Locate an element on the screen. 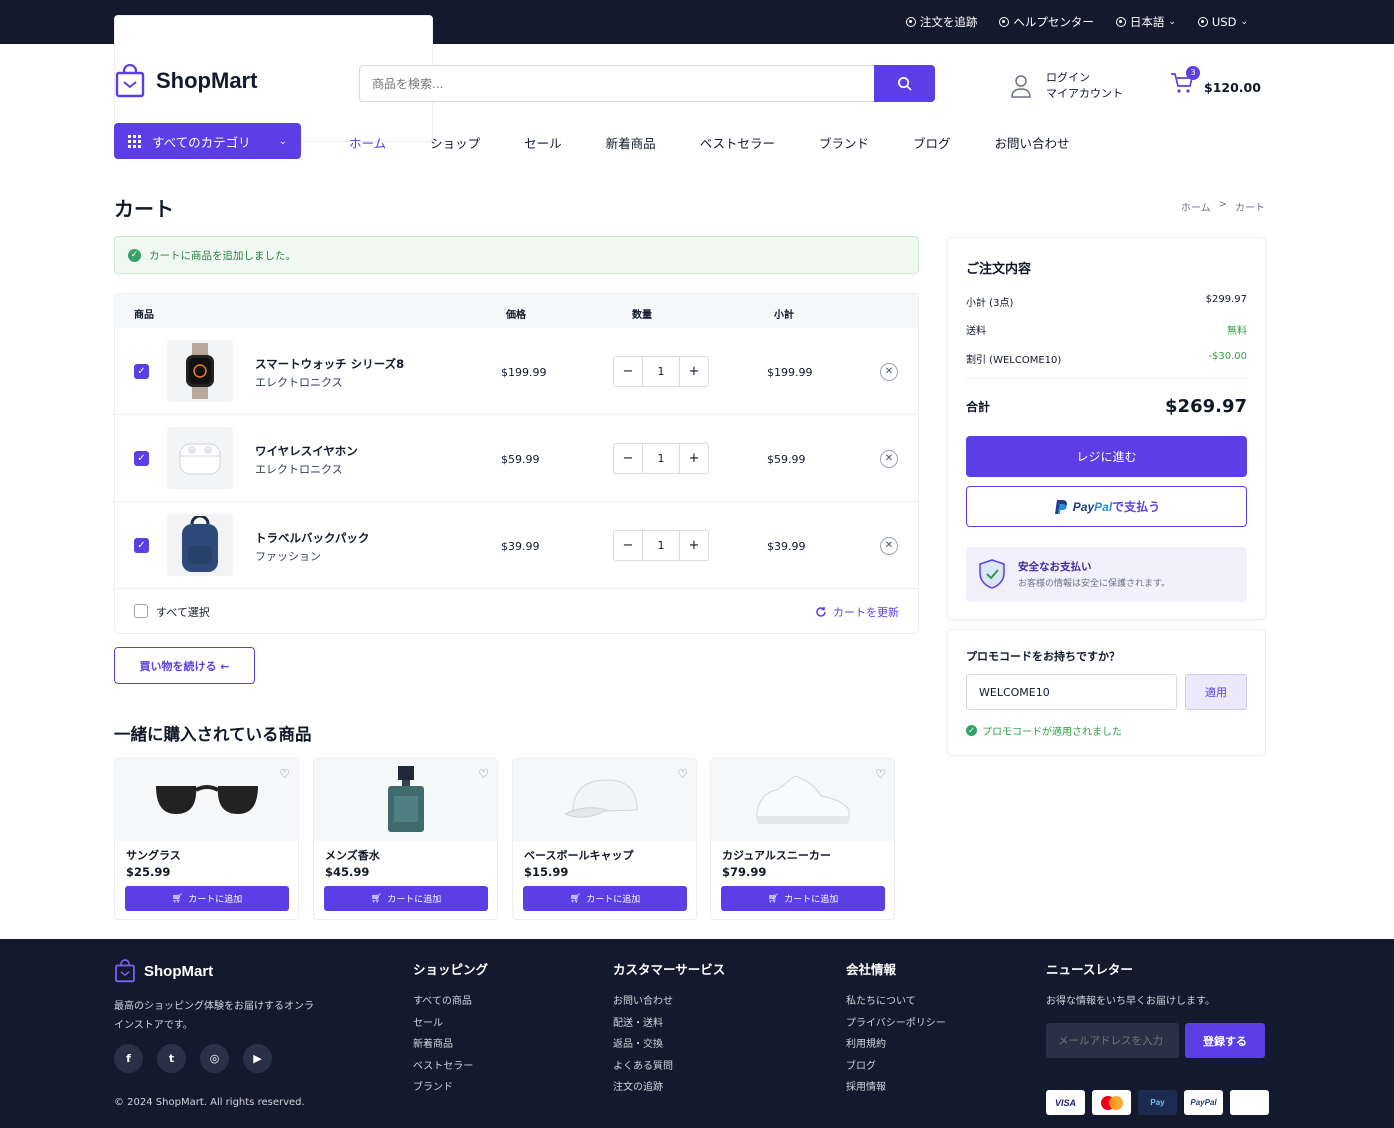  baseball-cap-icon is located at coordinates (600, 798).